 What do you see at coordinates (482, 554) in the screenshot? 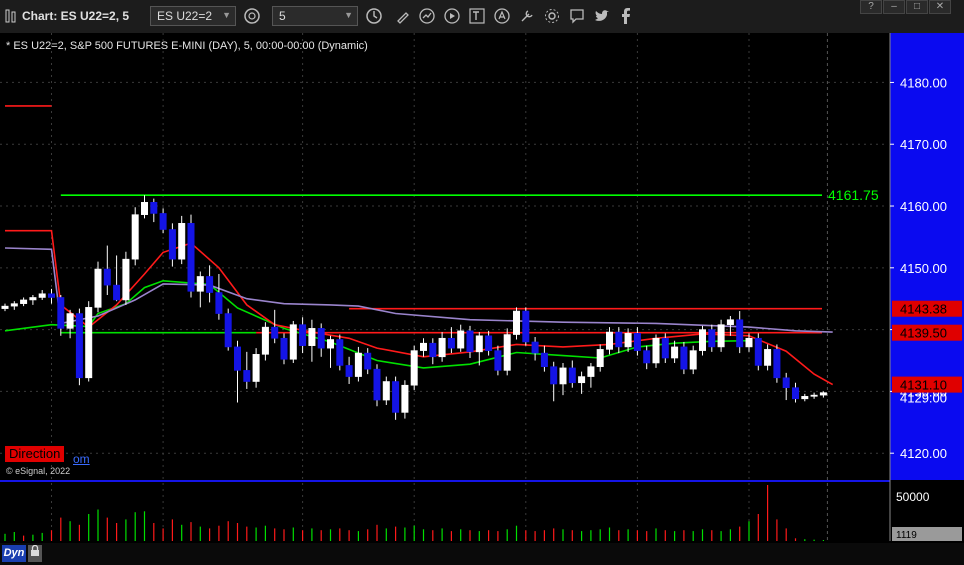
I see `bottom-bar` at bounding box center [482, 554].